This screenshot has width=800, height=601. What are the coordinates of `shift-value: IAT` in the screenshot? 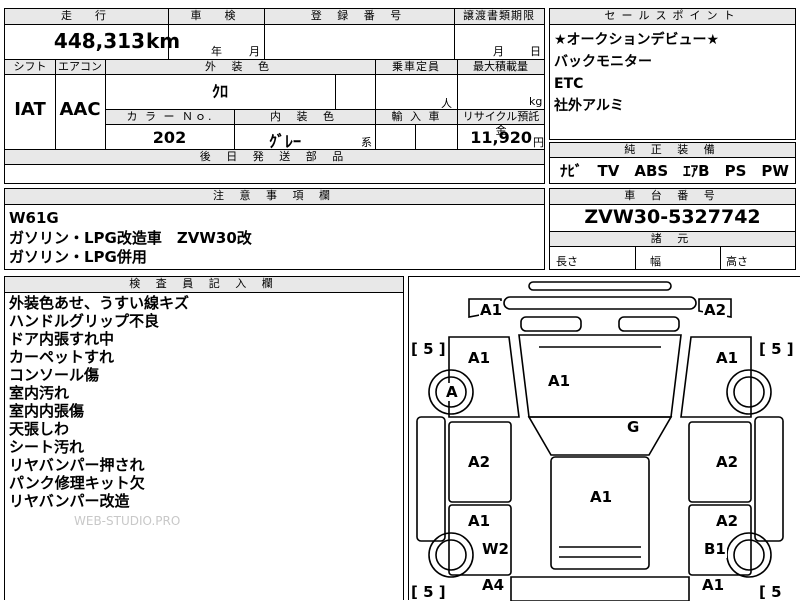 It's located at (30, 109).